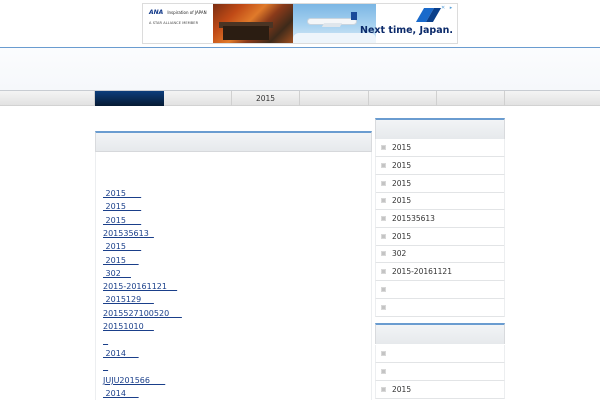 The width and height of the screenshot is (600, 400). Describe the element at coordinates (406, 30) in the screenshot. I see `ad-headline: Next time, Japan.` at that location.